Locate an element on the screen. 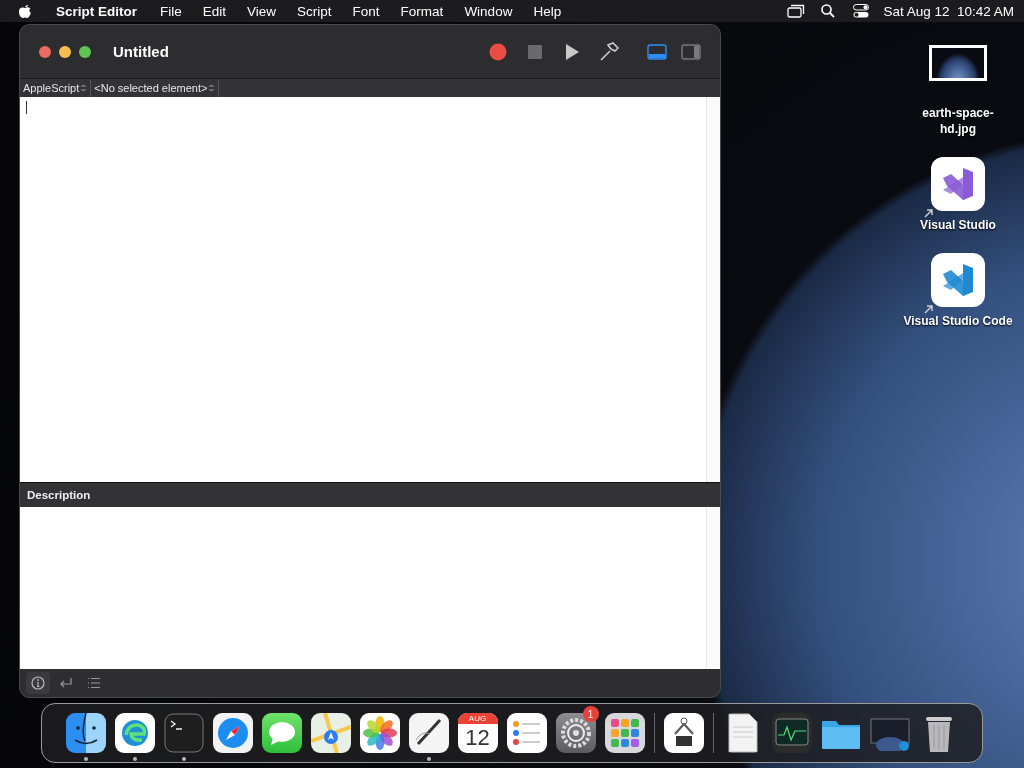 The width and height of the screenshot is (1024, 768). menu-item: Font is located at coordinates (366, 11).